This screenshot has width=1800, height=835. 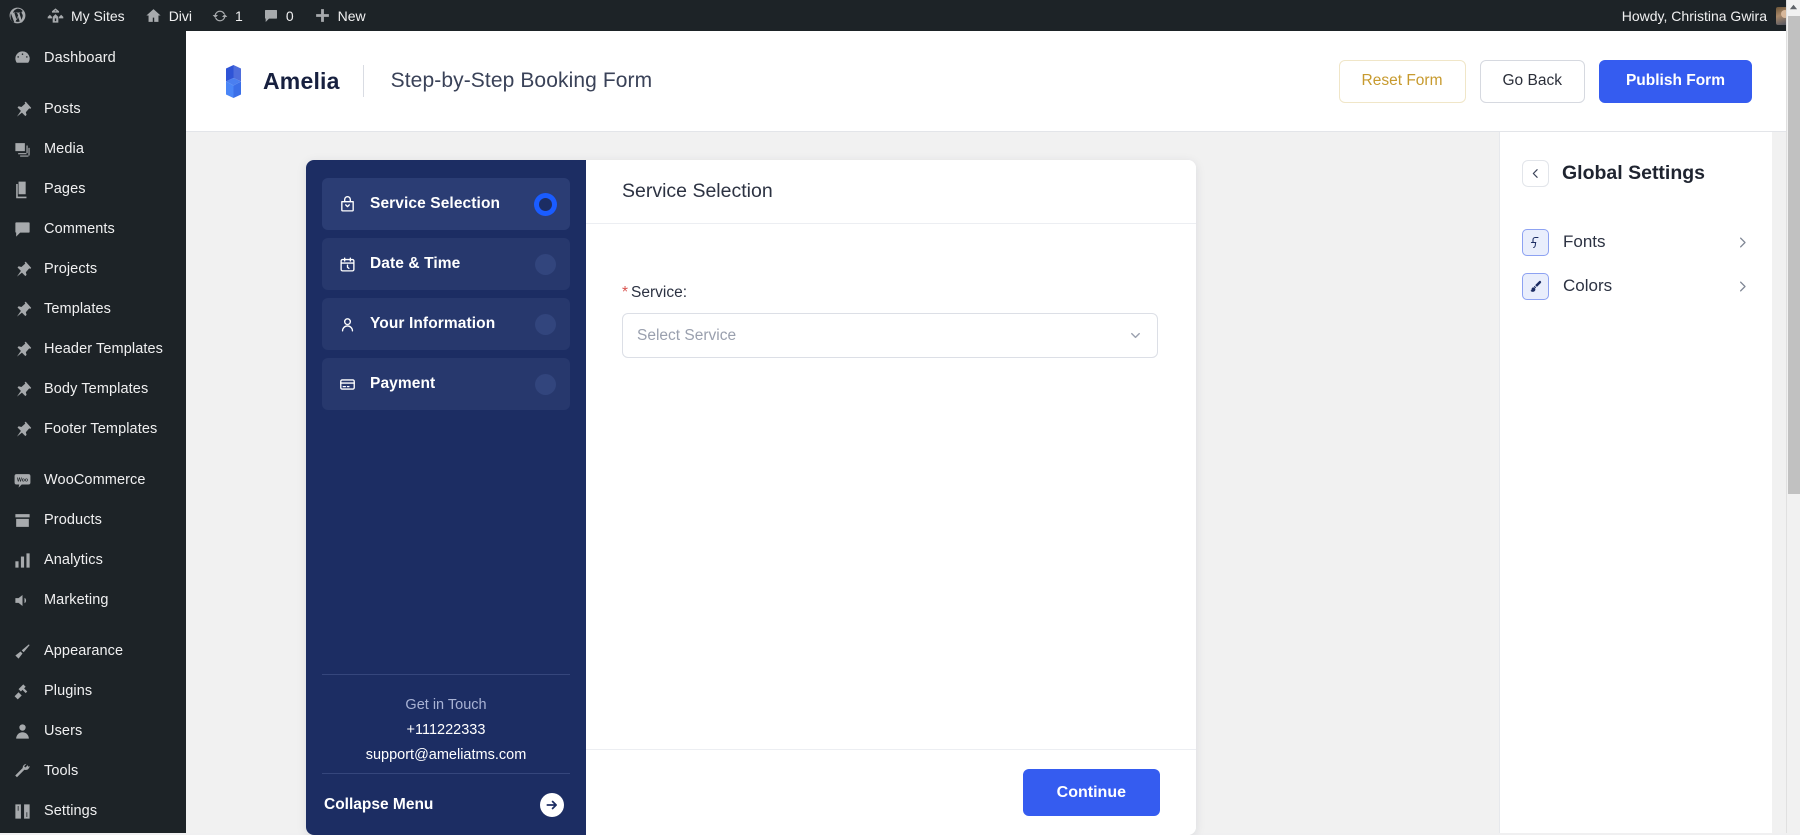 I want to click on step-label: Service Selection, so click(x=435, y=203).